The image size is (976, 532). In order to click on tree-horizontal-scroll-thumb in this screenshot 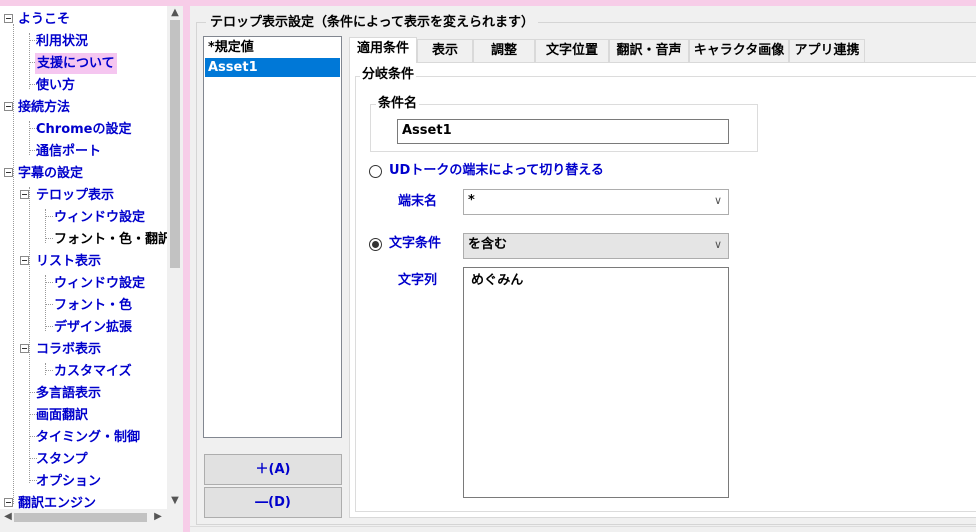, I will do `click(80, 517)`.